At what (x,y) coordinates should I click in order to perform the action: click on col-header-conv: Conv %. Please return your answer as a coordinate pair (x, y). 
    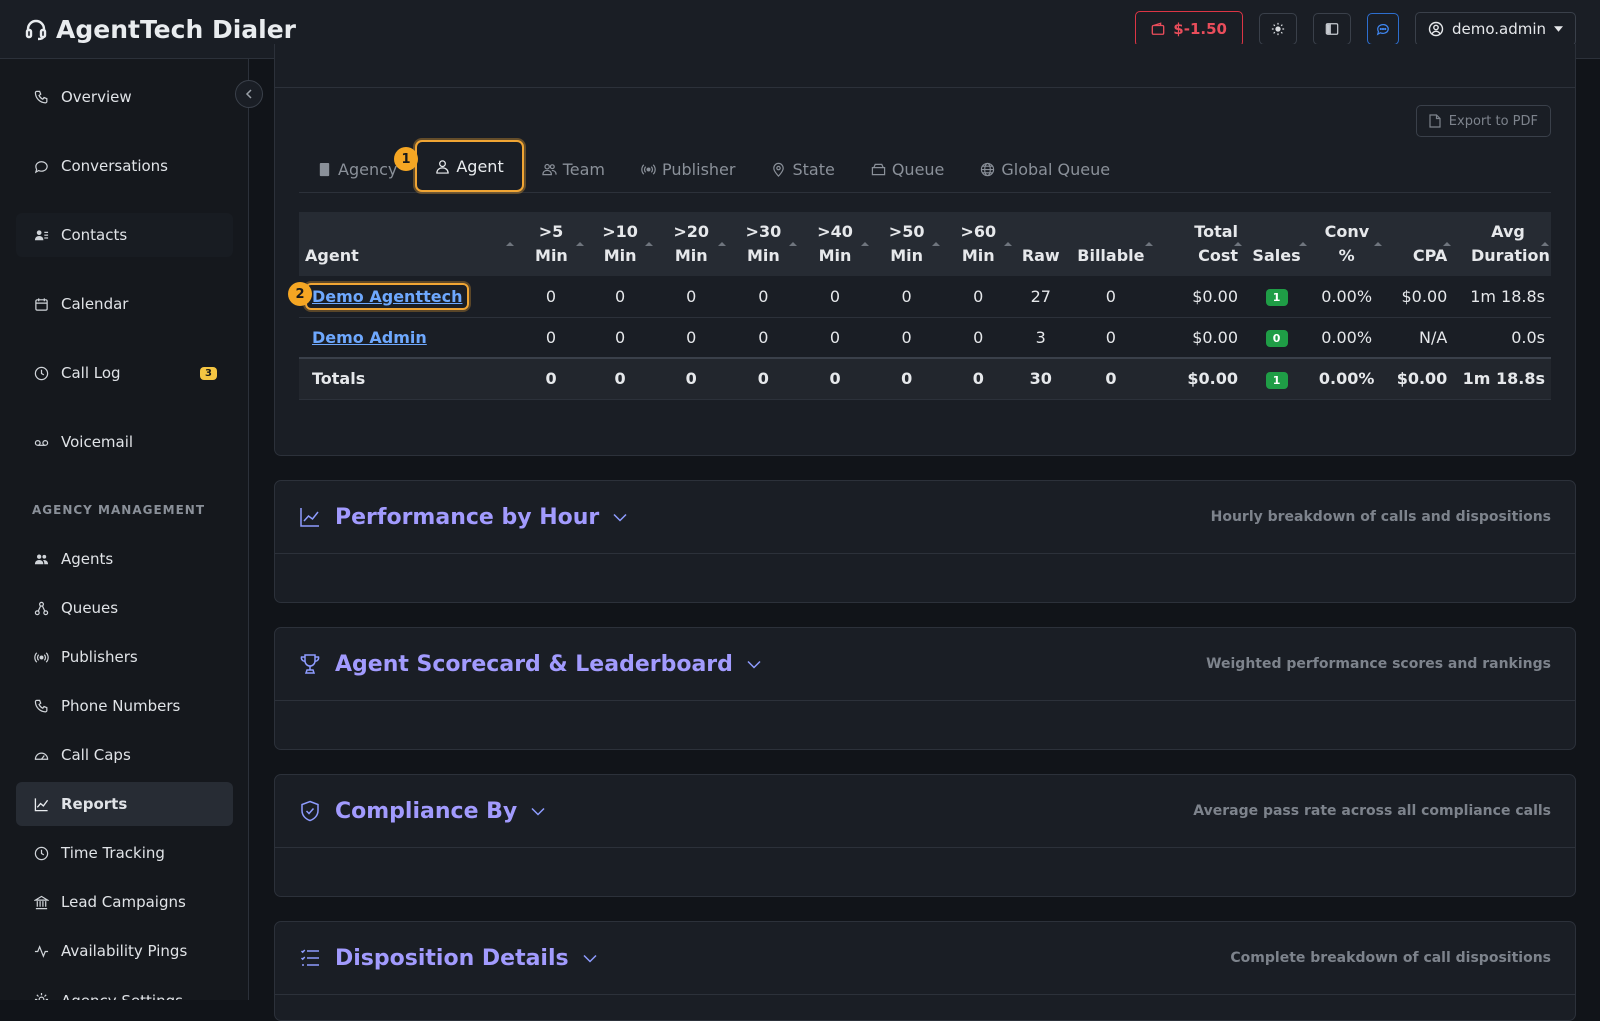
    Looking at the image, I should click on (1347, 244).